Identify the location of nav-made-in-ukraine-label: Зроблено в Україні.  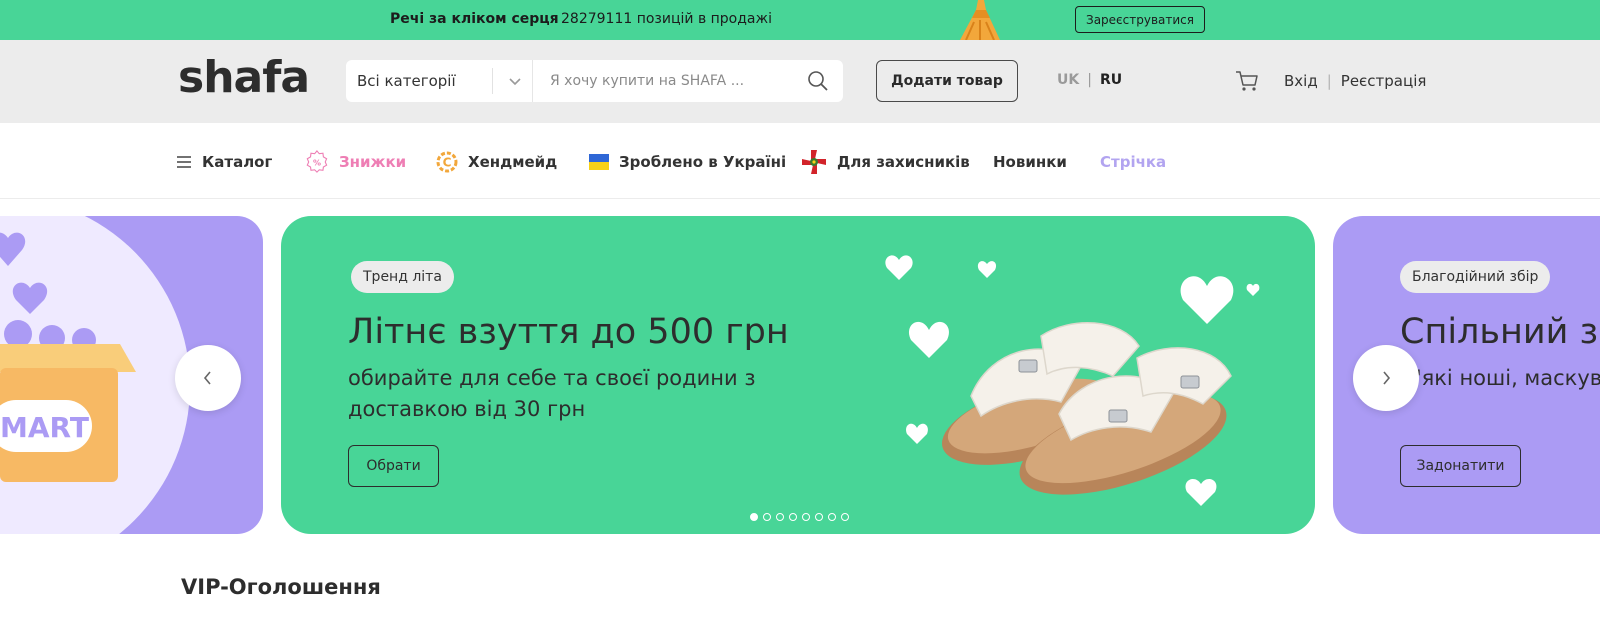
(703, 162).